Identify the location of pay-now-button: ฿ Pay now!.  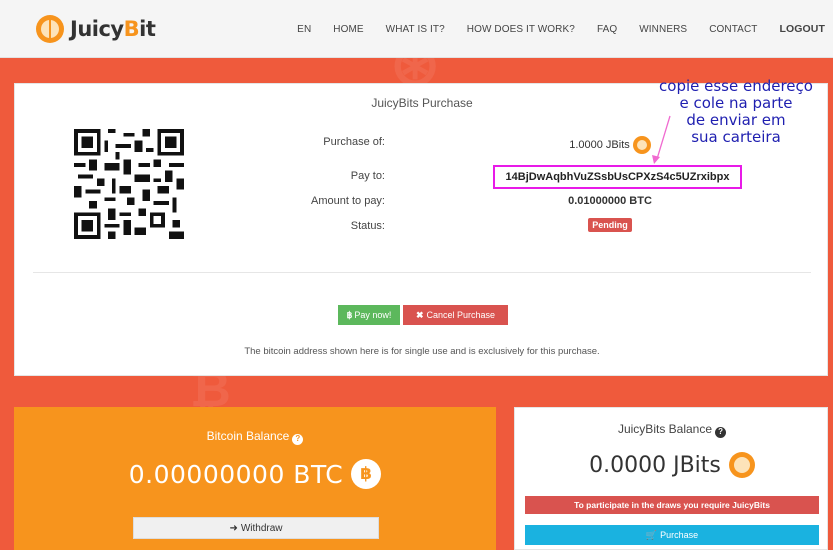
(369, 315).